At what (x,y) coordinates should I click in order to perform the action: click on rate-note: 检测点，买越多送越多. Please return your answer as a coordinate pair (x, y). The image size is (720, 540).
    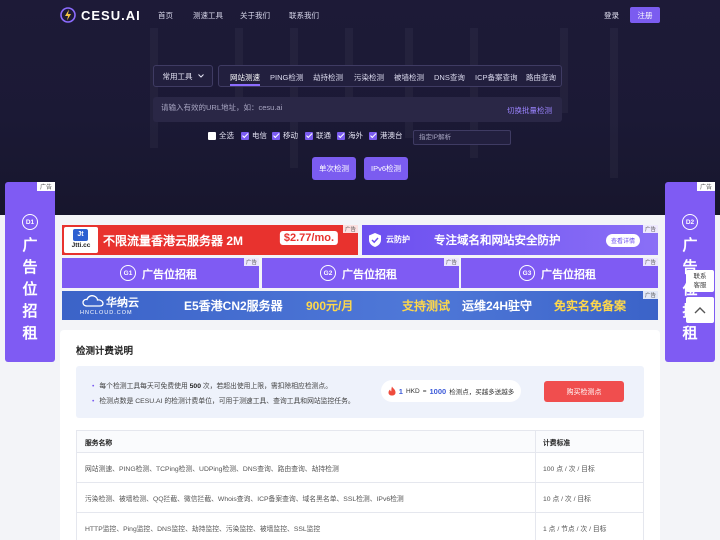
    Looking at the image, I should click on (482, 392).